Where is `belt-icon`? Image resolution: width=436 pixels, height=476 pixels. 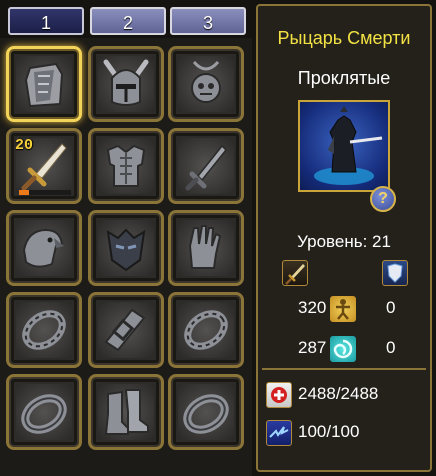
belt-icon is located at coordinates (125, 330).